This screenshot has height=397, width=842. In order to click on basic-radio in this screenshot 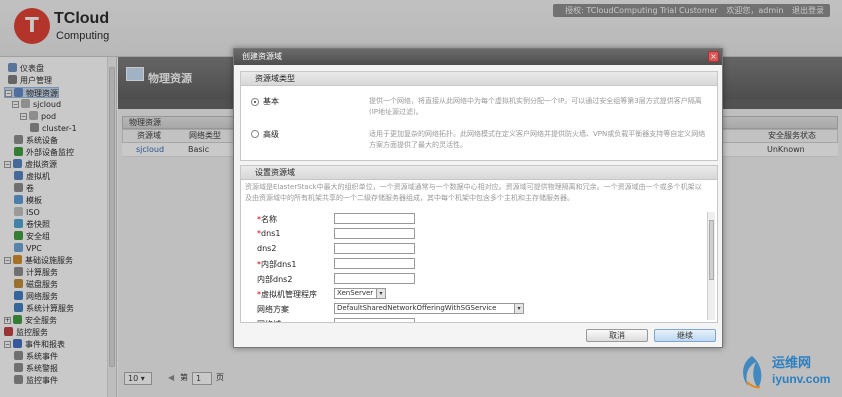, I will do `click(255, 102)`.